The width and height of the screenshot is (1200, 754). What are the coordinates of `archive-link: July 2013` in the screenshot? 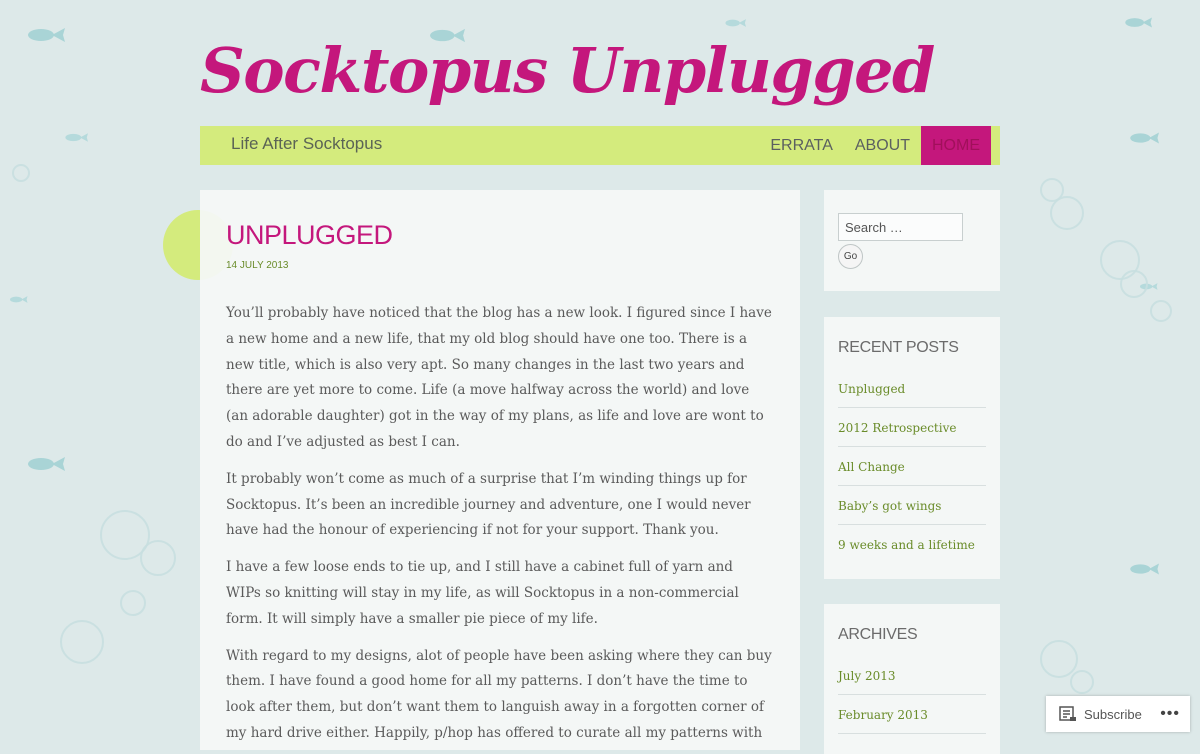 It's located at (867, 676).